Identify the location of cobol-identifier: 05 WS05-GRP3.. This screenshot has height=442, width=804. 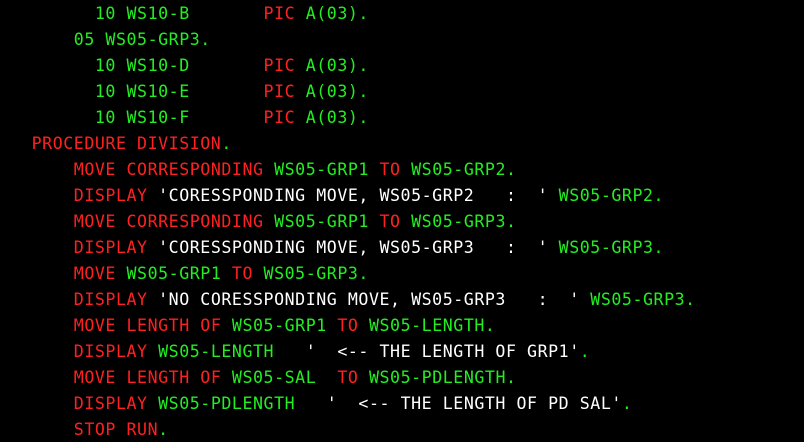
(142, 39).